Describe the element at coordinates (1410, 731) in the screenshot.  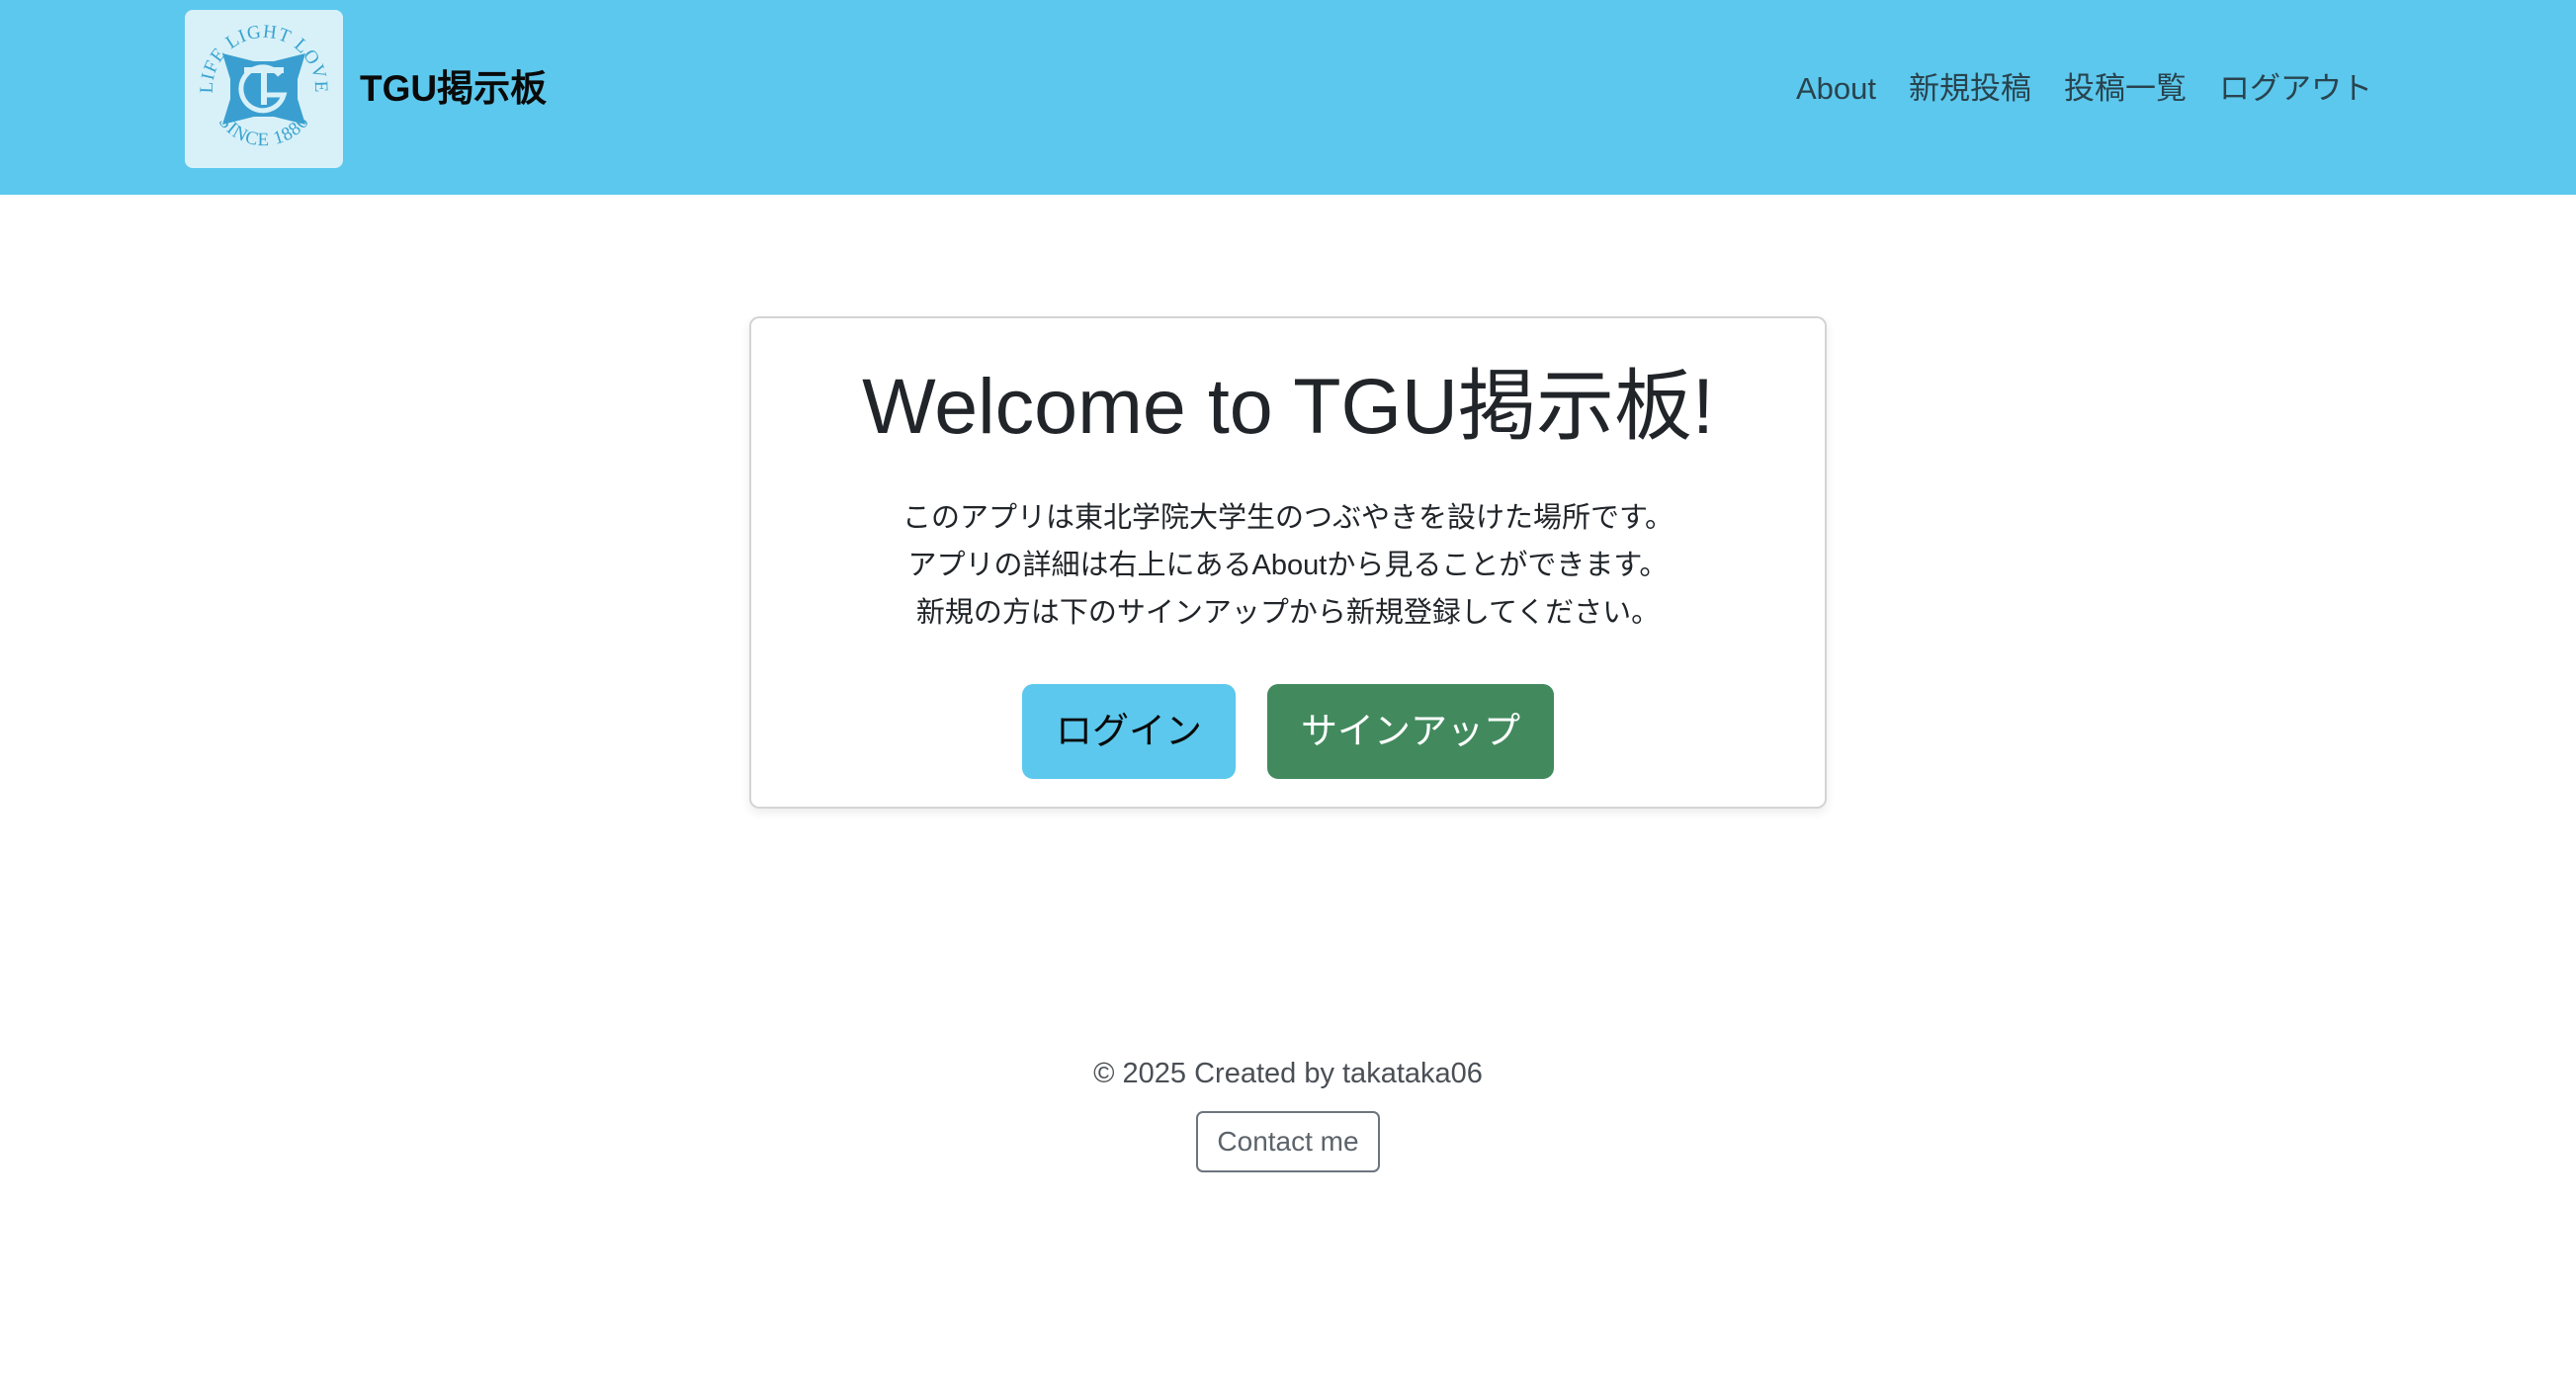
I see `signup-button: サインアップ` at that location.